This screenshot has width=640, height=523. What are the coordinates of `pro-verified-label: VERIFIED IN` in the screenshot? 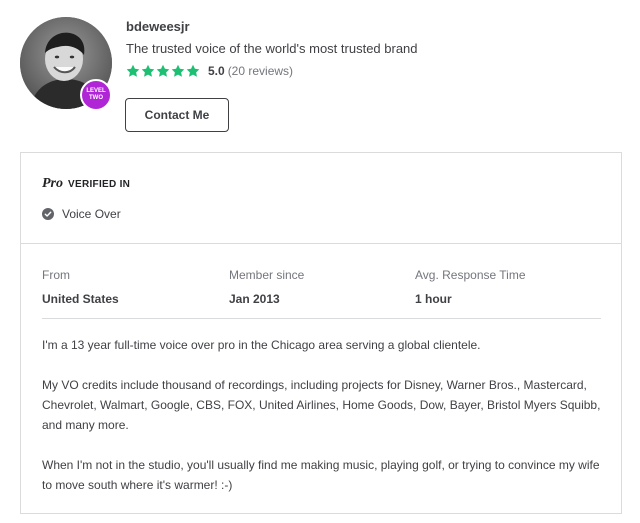 It's located at (99, 184).